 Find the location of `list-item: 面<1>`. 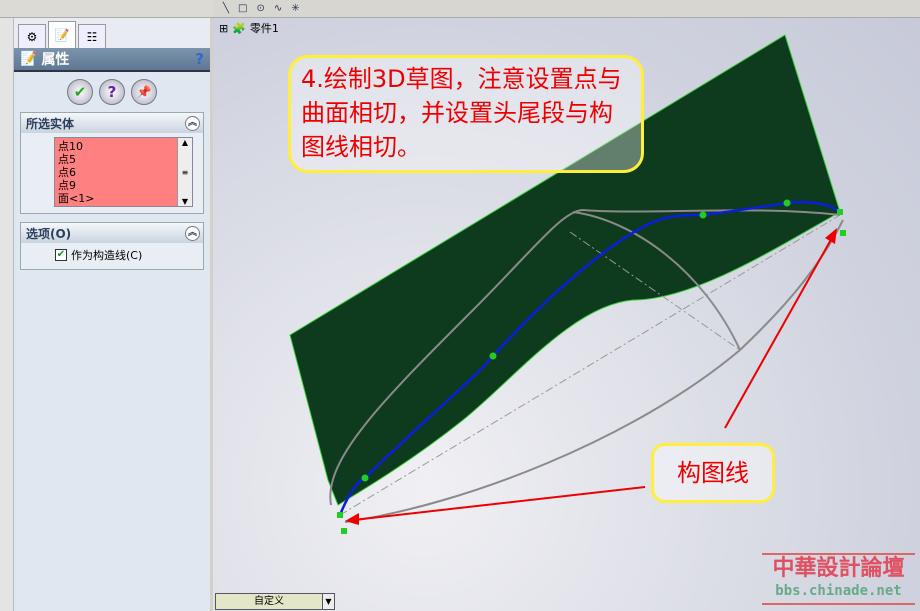

list-item: 面<1> is located at coordinates (116, 198).